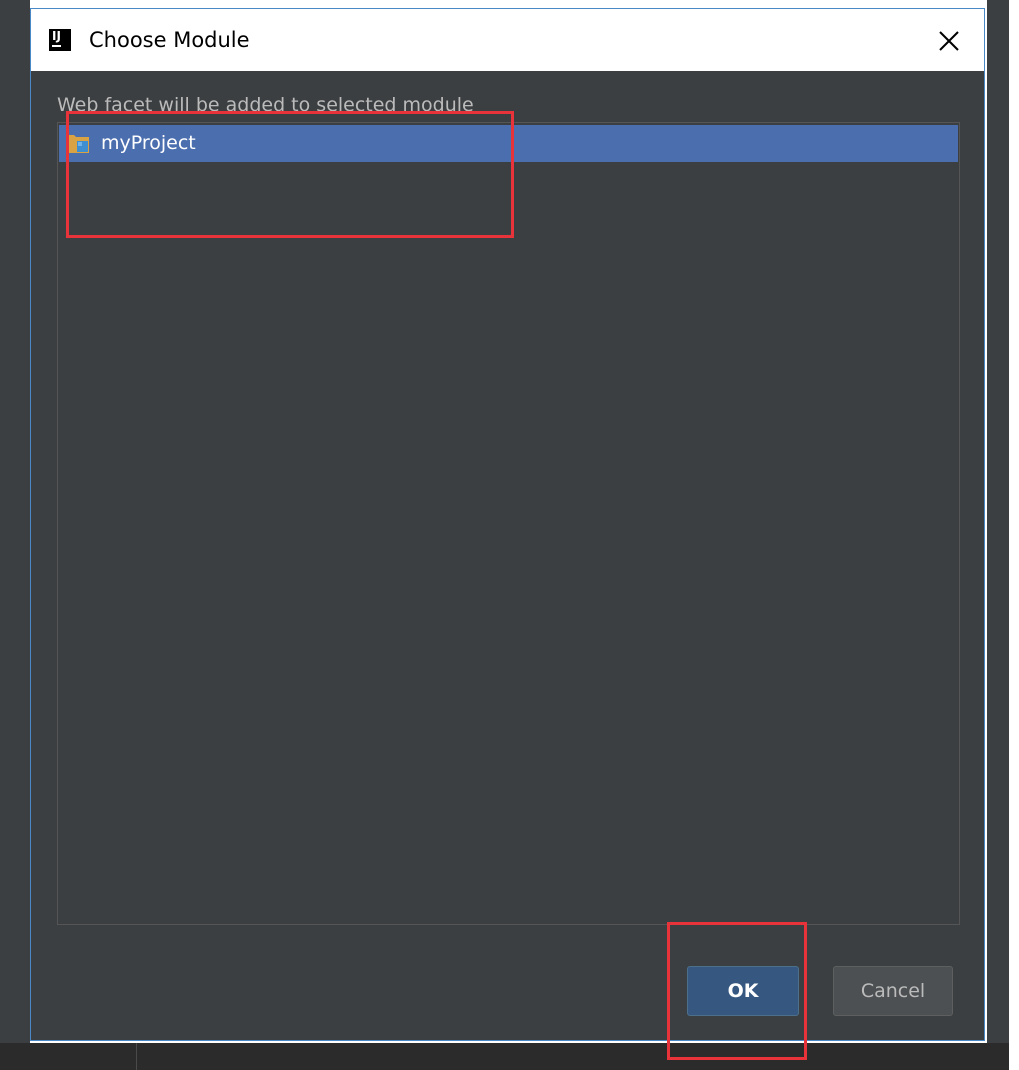 This screenshot has width=1019, height=1070. Describe the element at coordinates (136, 1056) in the screenshot. I see `ide-divider` at that location.